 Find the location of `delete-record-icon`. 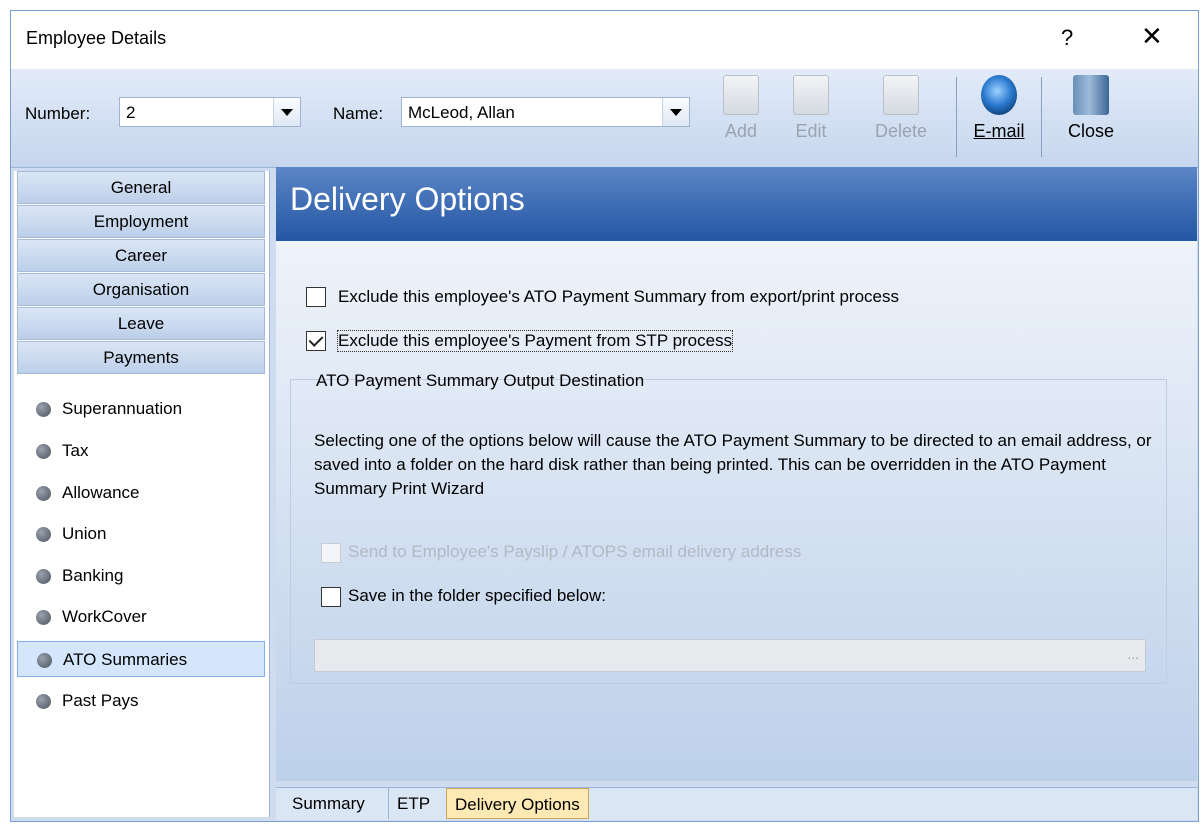

delete-record-icon is located at coordinates (901, 95).